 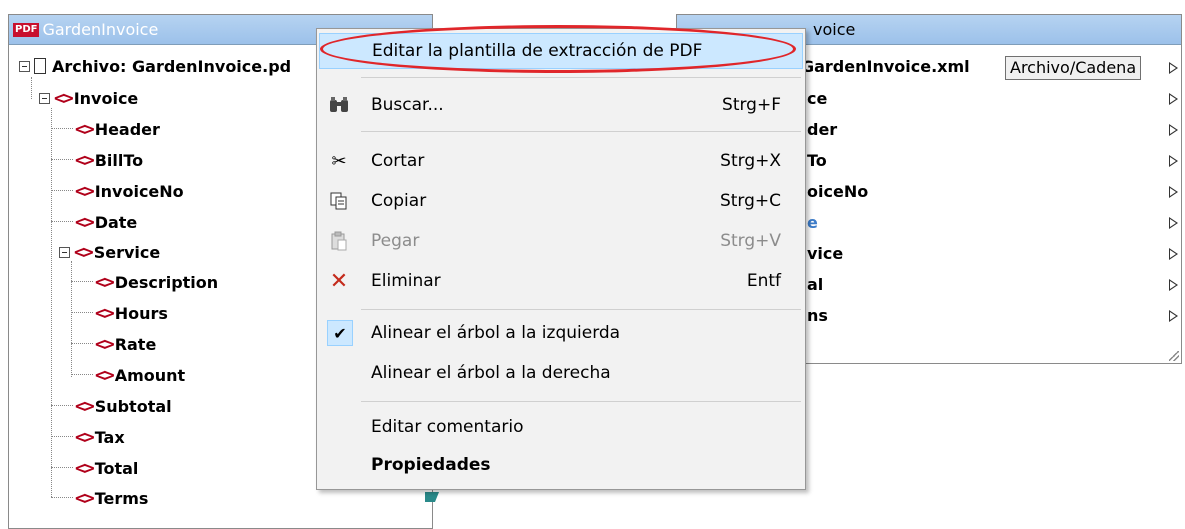 I want to click on right-tree-node: e, so click(x=812, y=222).